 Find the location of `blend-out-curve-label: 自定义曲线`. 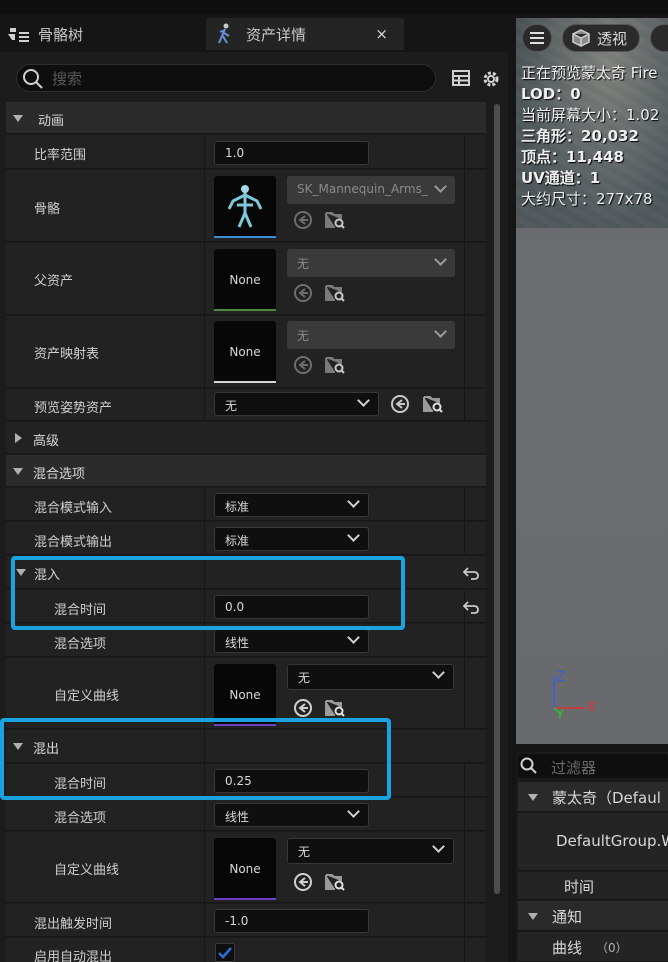

blend-out-curve-label: 自定义曲线 is located at coordinates (87, 870).